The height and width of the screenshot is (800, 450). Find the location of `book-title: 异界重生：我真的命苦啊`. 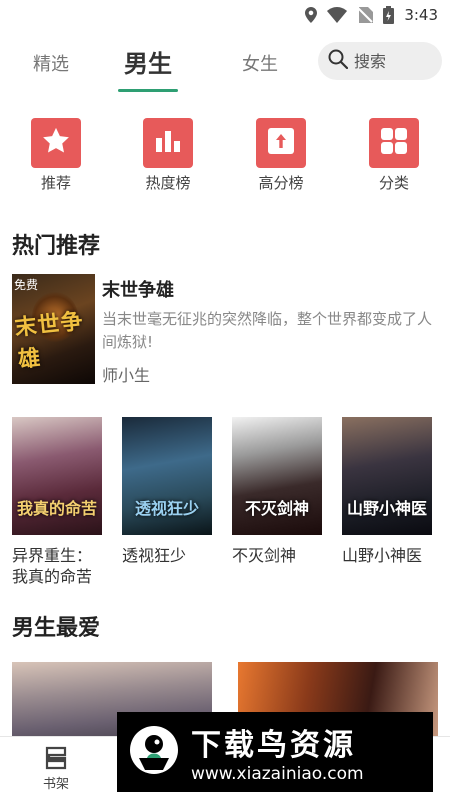

book-title: 异界重生：我真的命苦啊 is located at coordinates (52, 567).